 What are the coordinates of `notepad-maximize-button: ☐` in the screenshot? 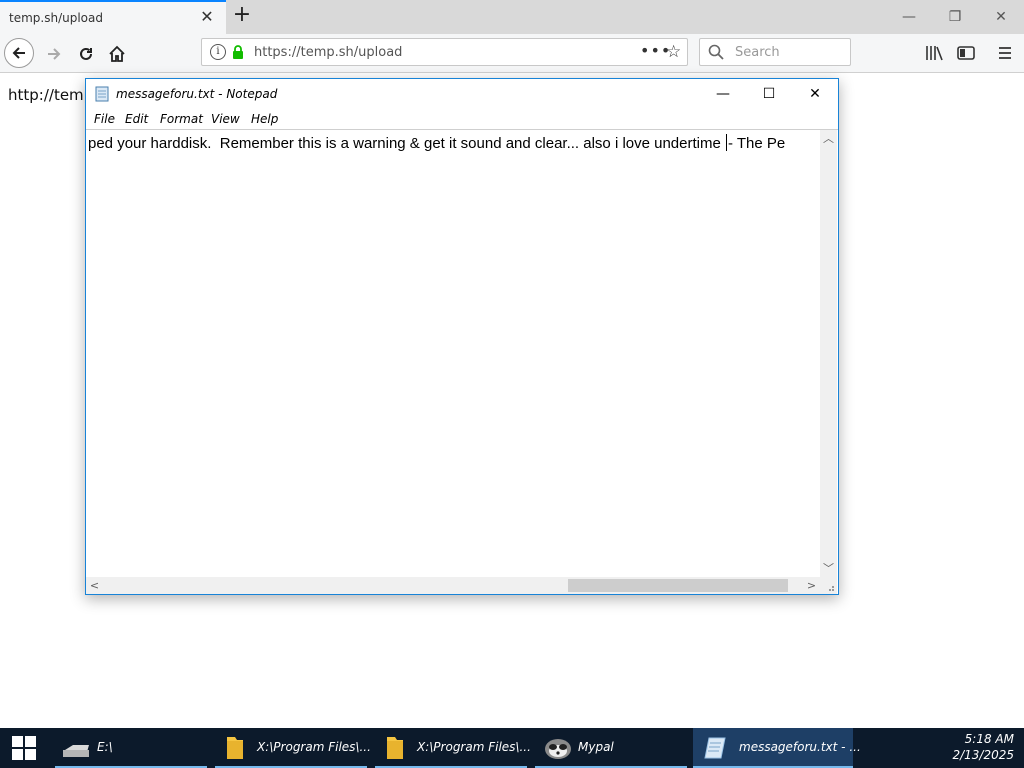 It's located at (769, 94).